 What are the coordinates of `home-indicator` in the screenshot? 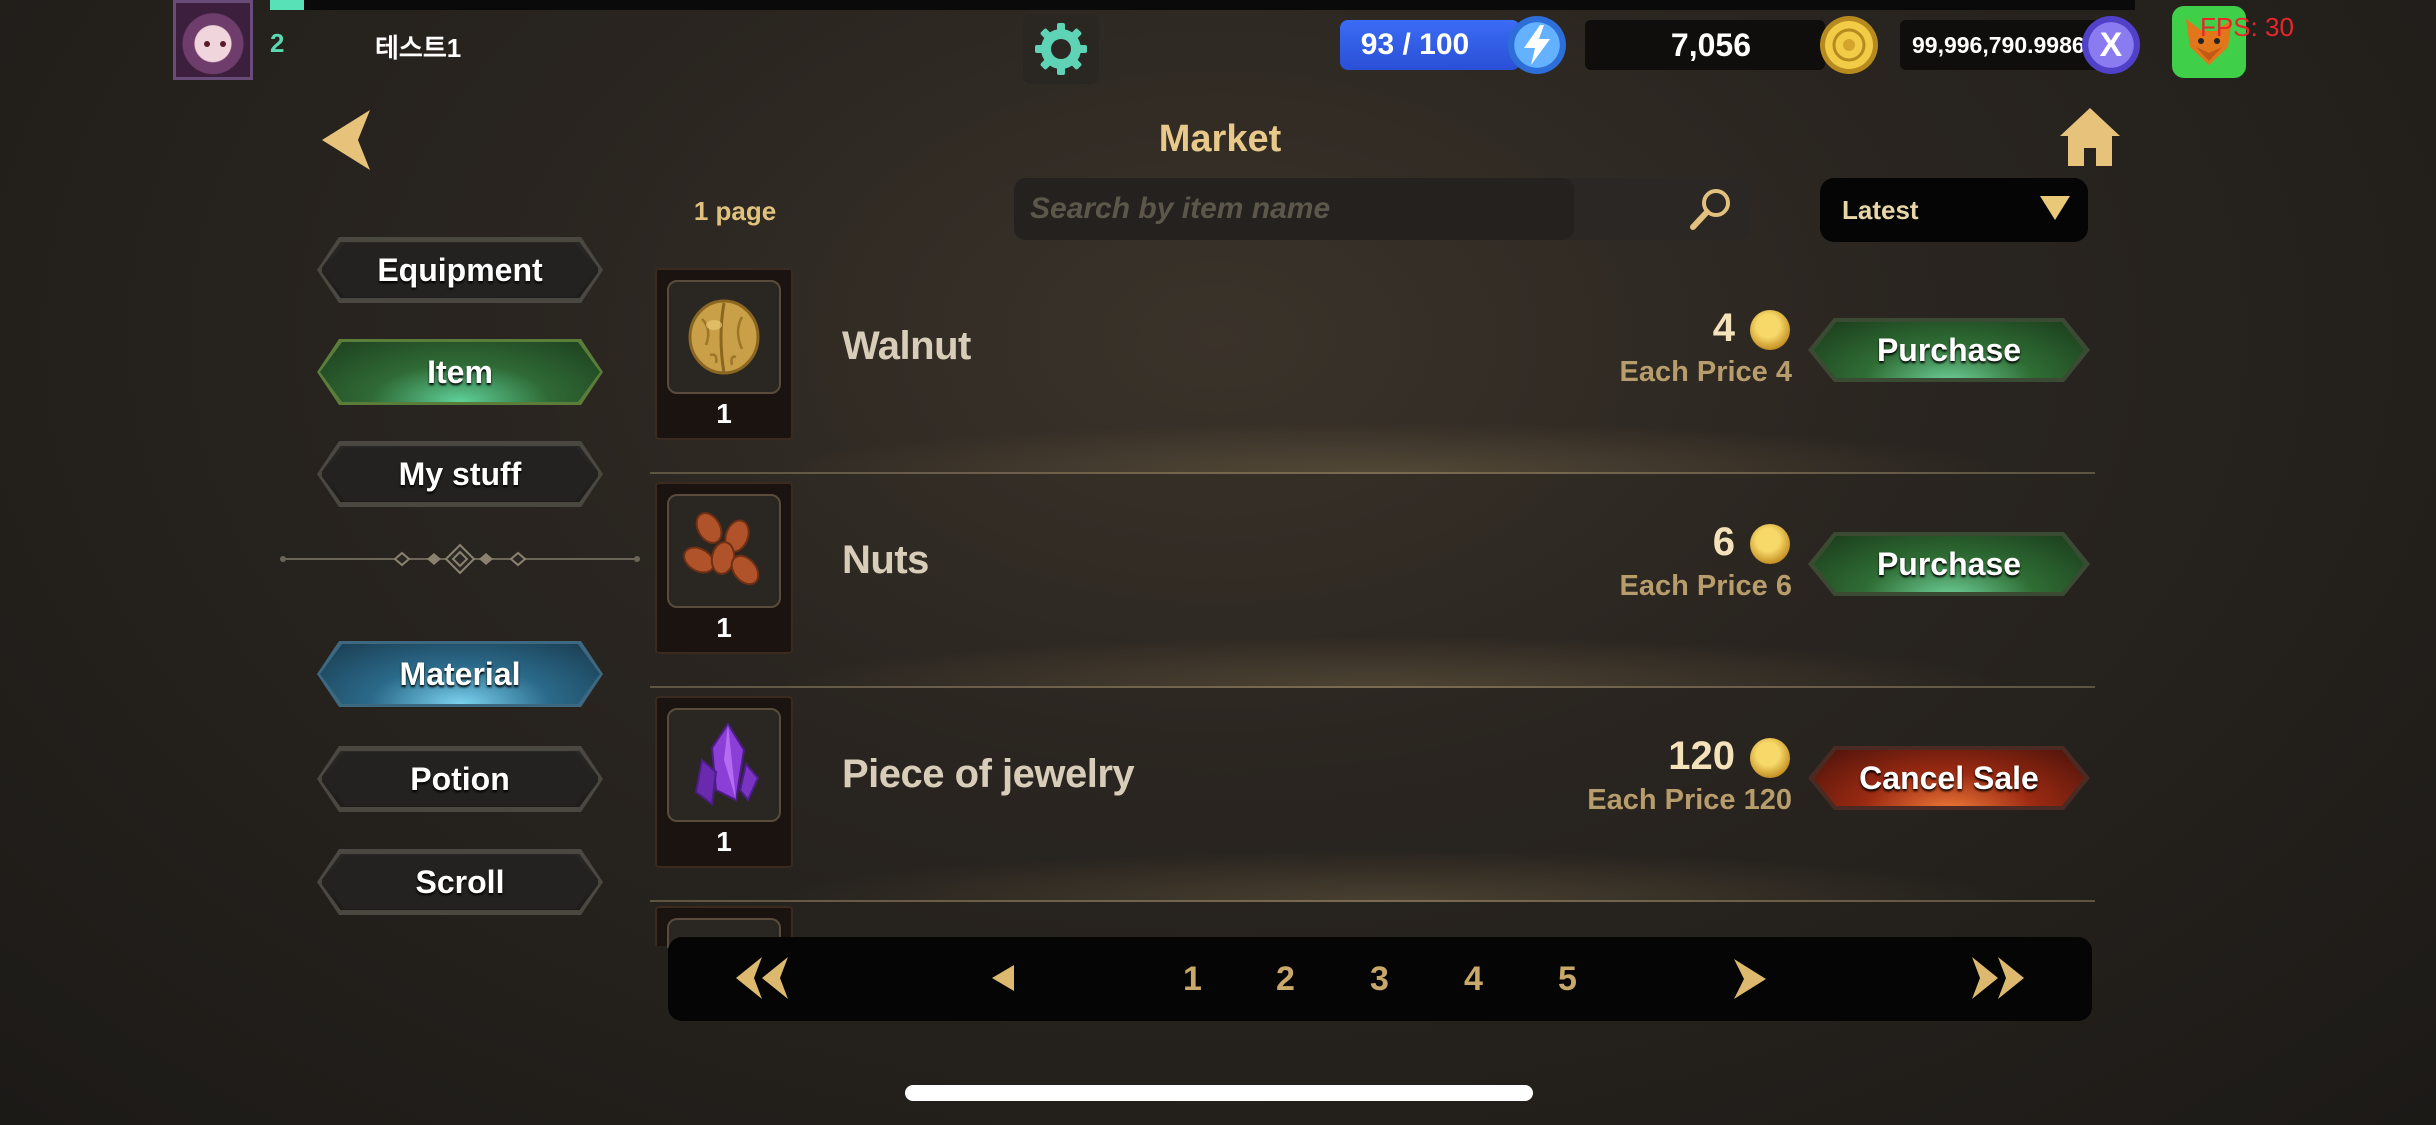 It's located at (1219, 1093).